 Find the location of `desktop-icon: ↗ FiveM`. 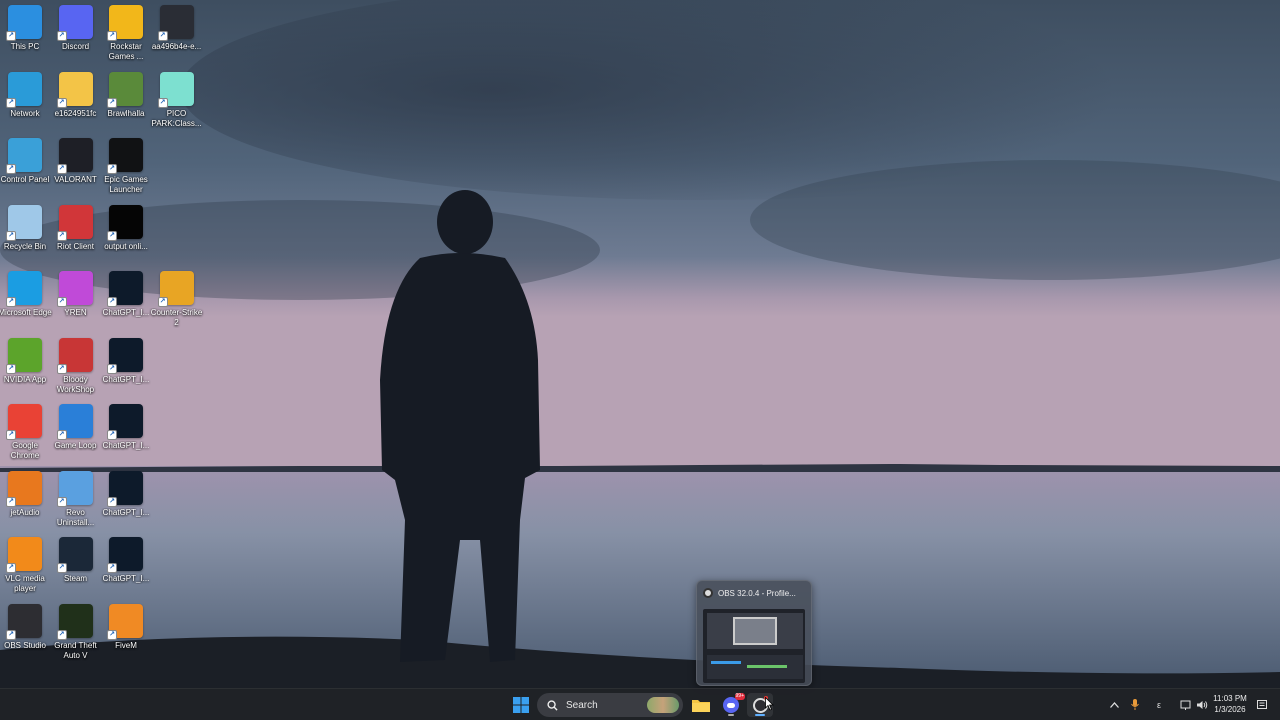

desktop-icon: ↗ FiveM is located at coordinates (126, 636).